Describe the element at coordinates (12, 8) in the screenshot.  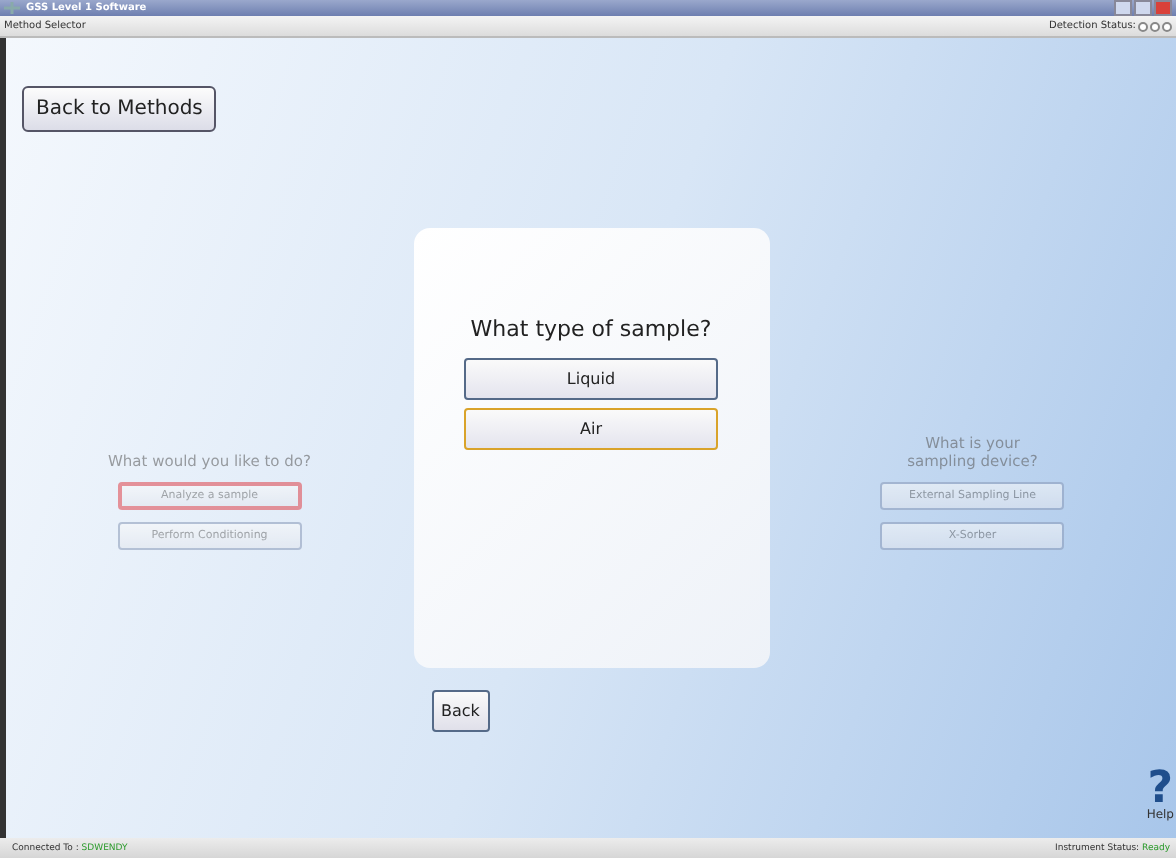
I see `app-icon` at that location.